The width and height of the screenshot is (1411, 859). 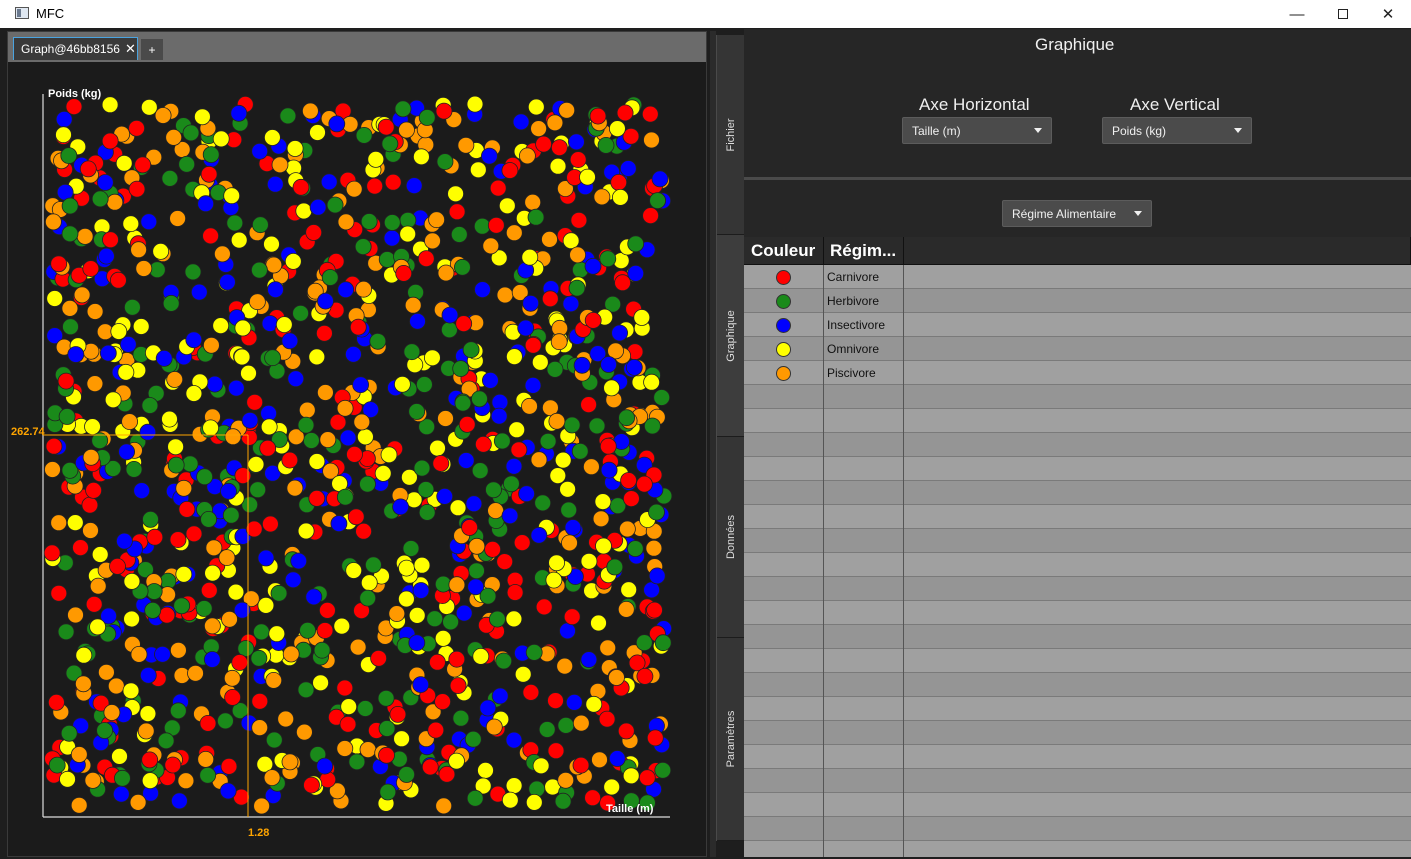 What do you see at coordinates (784, 251) in the screenshot?
I see `column-header-couleur: Couleur` at bounding box center [784, 251].